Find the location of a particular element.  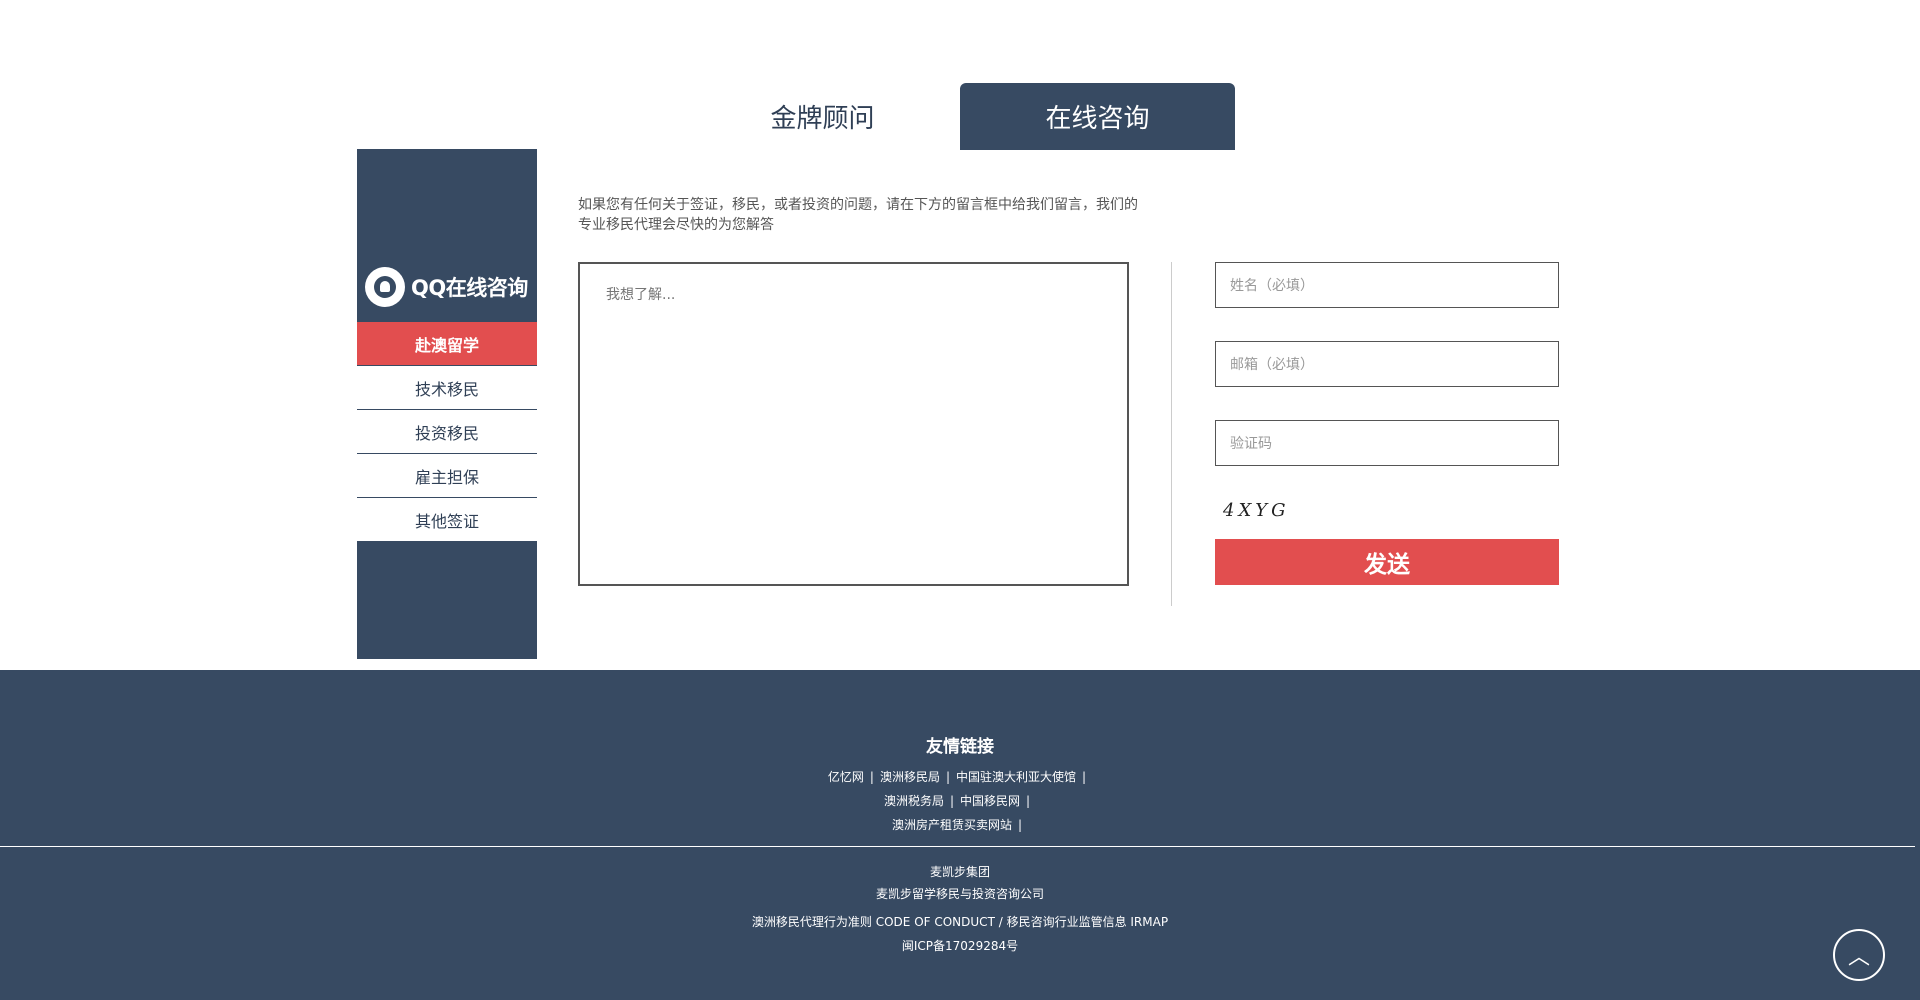

link-row-1: 亿忆网 | 澳洲移民局 | 中国驻澳大利亚大使馆 | is located at coordinates (957, 777).